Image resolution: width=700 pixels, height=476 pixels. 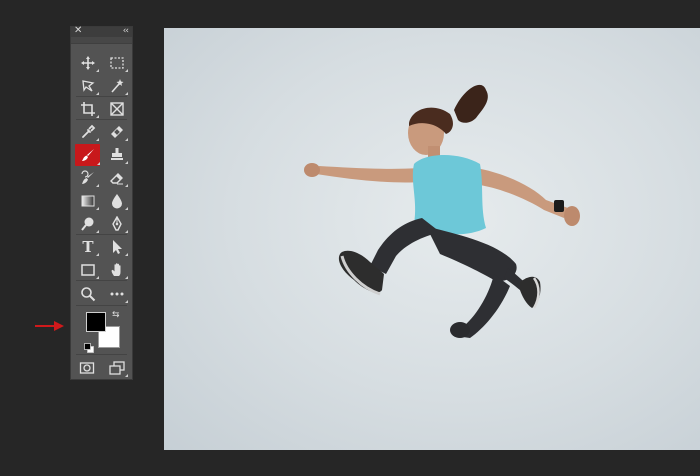 What do you see at coordinates (101, 40) in the screenshot?
I see `panel-grip` at bounding box center [101, 40].